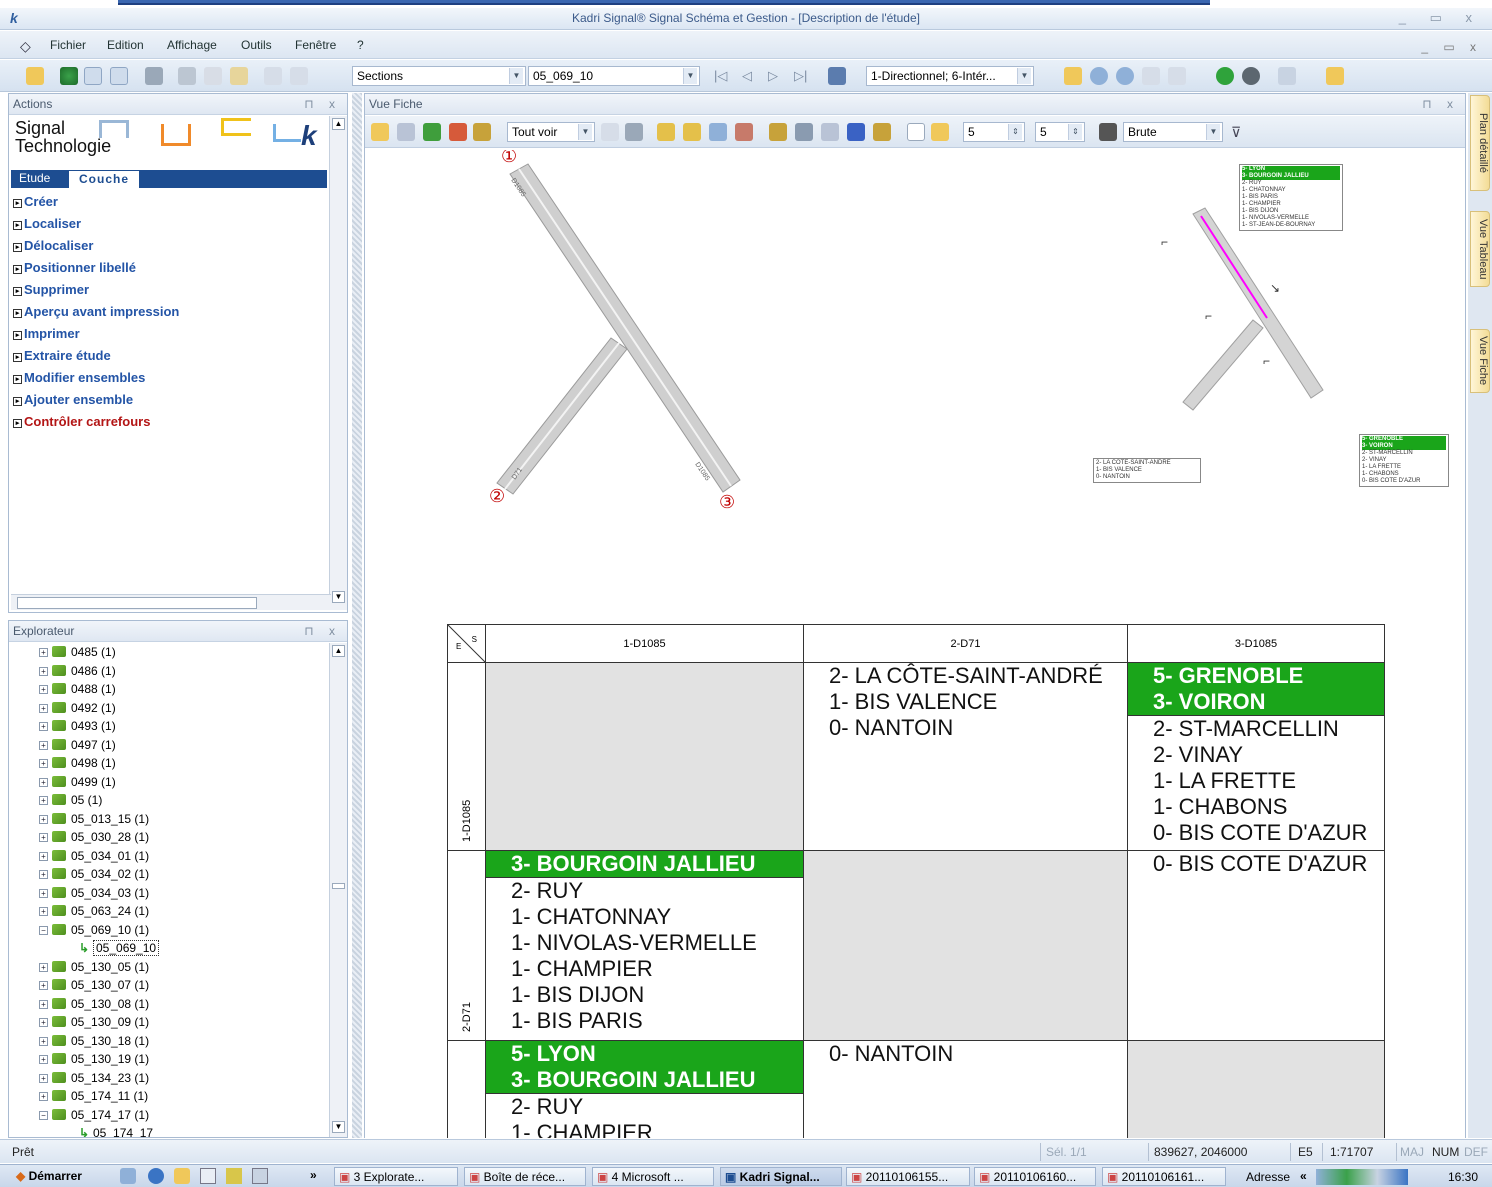 This screenshot has height=1187, width=1492. Describe the element at coordinates (916, 132) in the screenshot. I see `checkbox-icon` at that location.